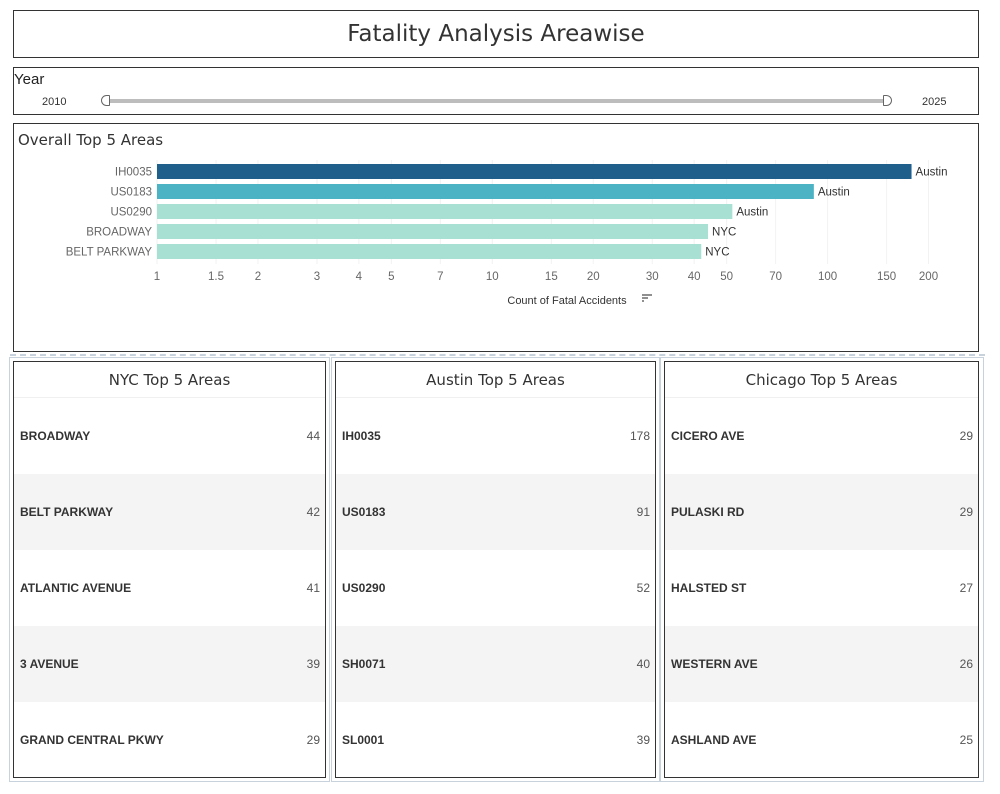 This screenshot has height=794, width=1000. What do you see at coordinates (169, 588) in the screenshot?
I see `table-row: ATLANTIC AVENUE 41` at bounding box center [169, 588].